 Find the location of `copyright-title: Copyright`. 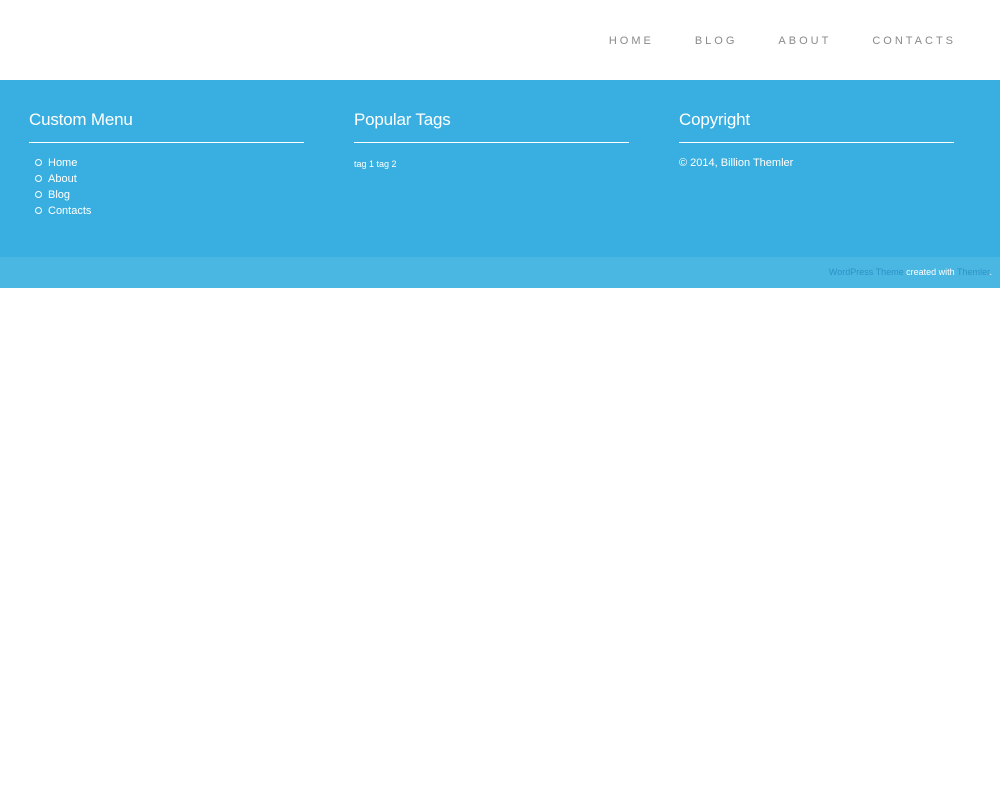

copyright-title: Copyright is located at coordinates (816, 126).